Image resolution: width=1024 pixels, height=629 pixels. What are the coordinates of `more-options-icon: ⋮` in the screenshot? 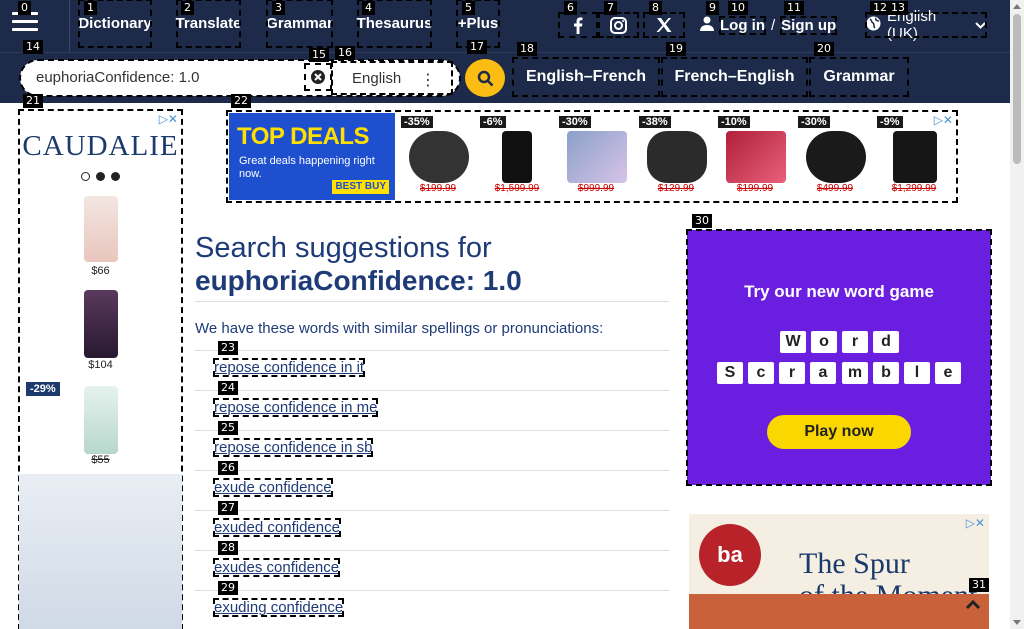 It's located at (428, 80).